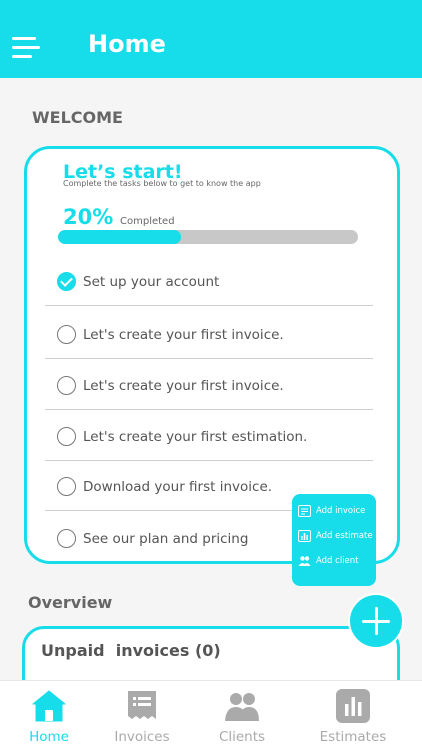 This screenshot has width=422, height=750. I want to click on nav-home: Home, so click(49, 715).